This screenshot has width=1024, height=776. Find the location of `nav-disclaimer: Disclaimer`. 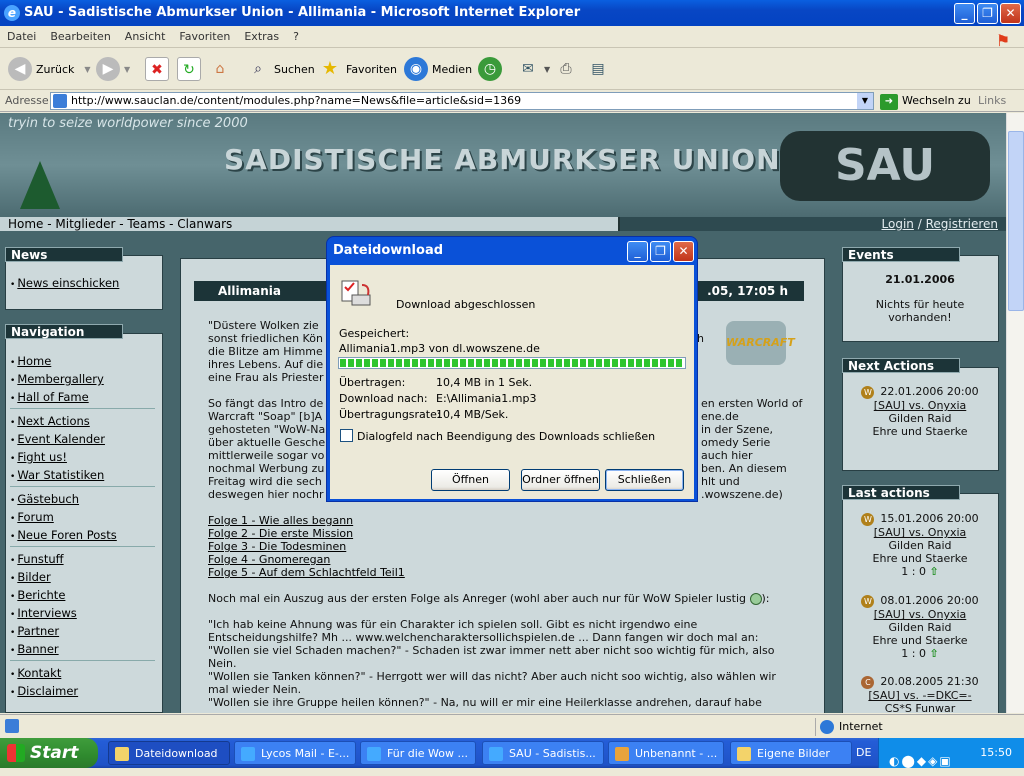

nav-disclaimer: Disclaimer is located at coordinates (44, 691).